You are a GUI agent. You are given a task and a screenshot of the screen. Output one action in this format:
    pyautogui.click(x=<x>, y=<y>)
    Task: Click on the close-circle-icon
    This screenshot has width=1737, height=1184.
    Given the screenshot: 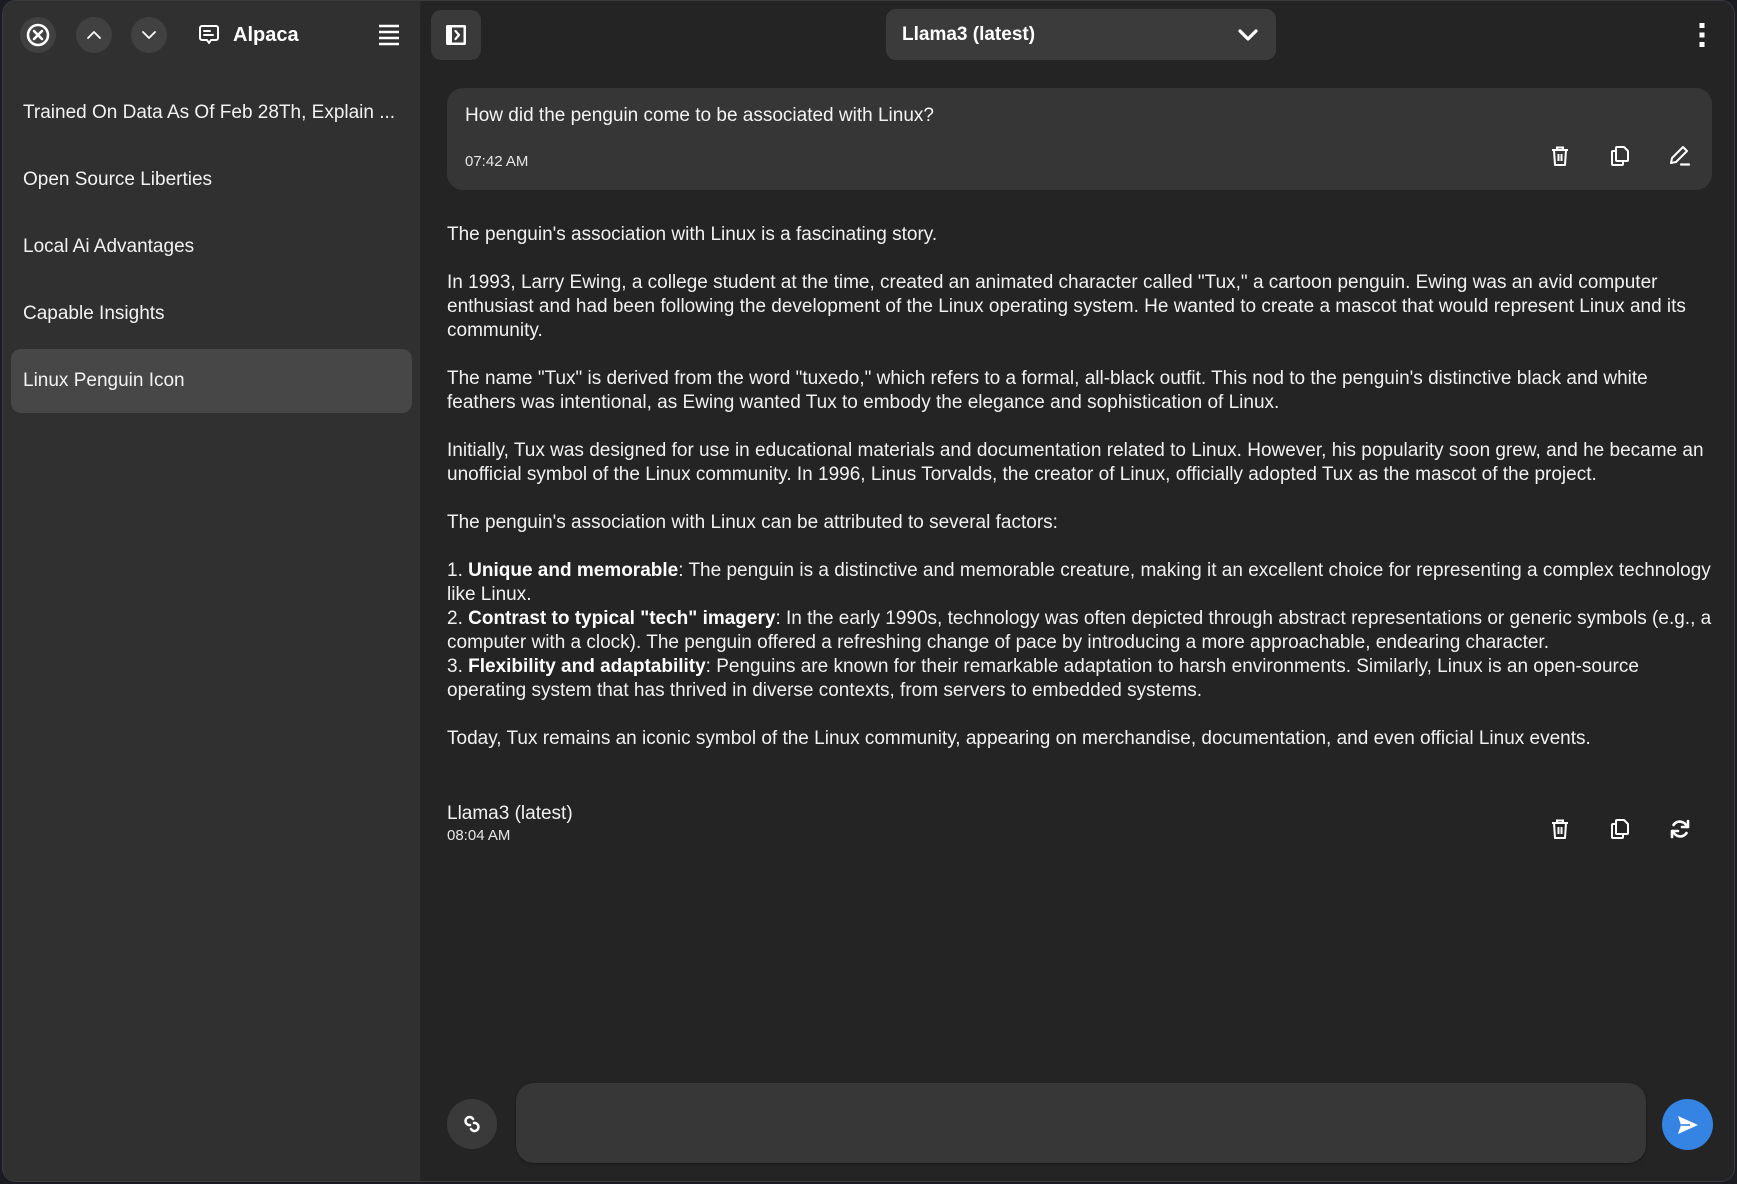 What is the action you would take?
    pyautogui.click(x=38, y=35)
    